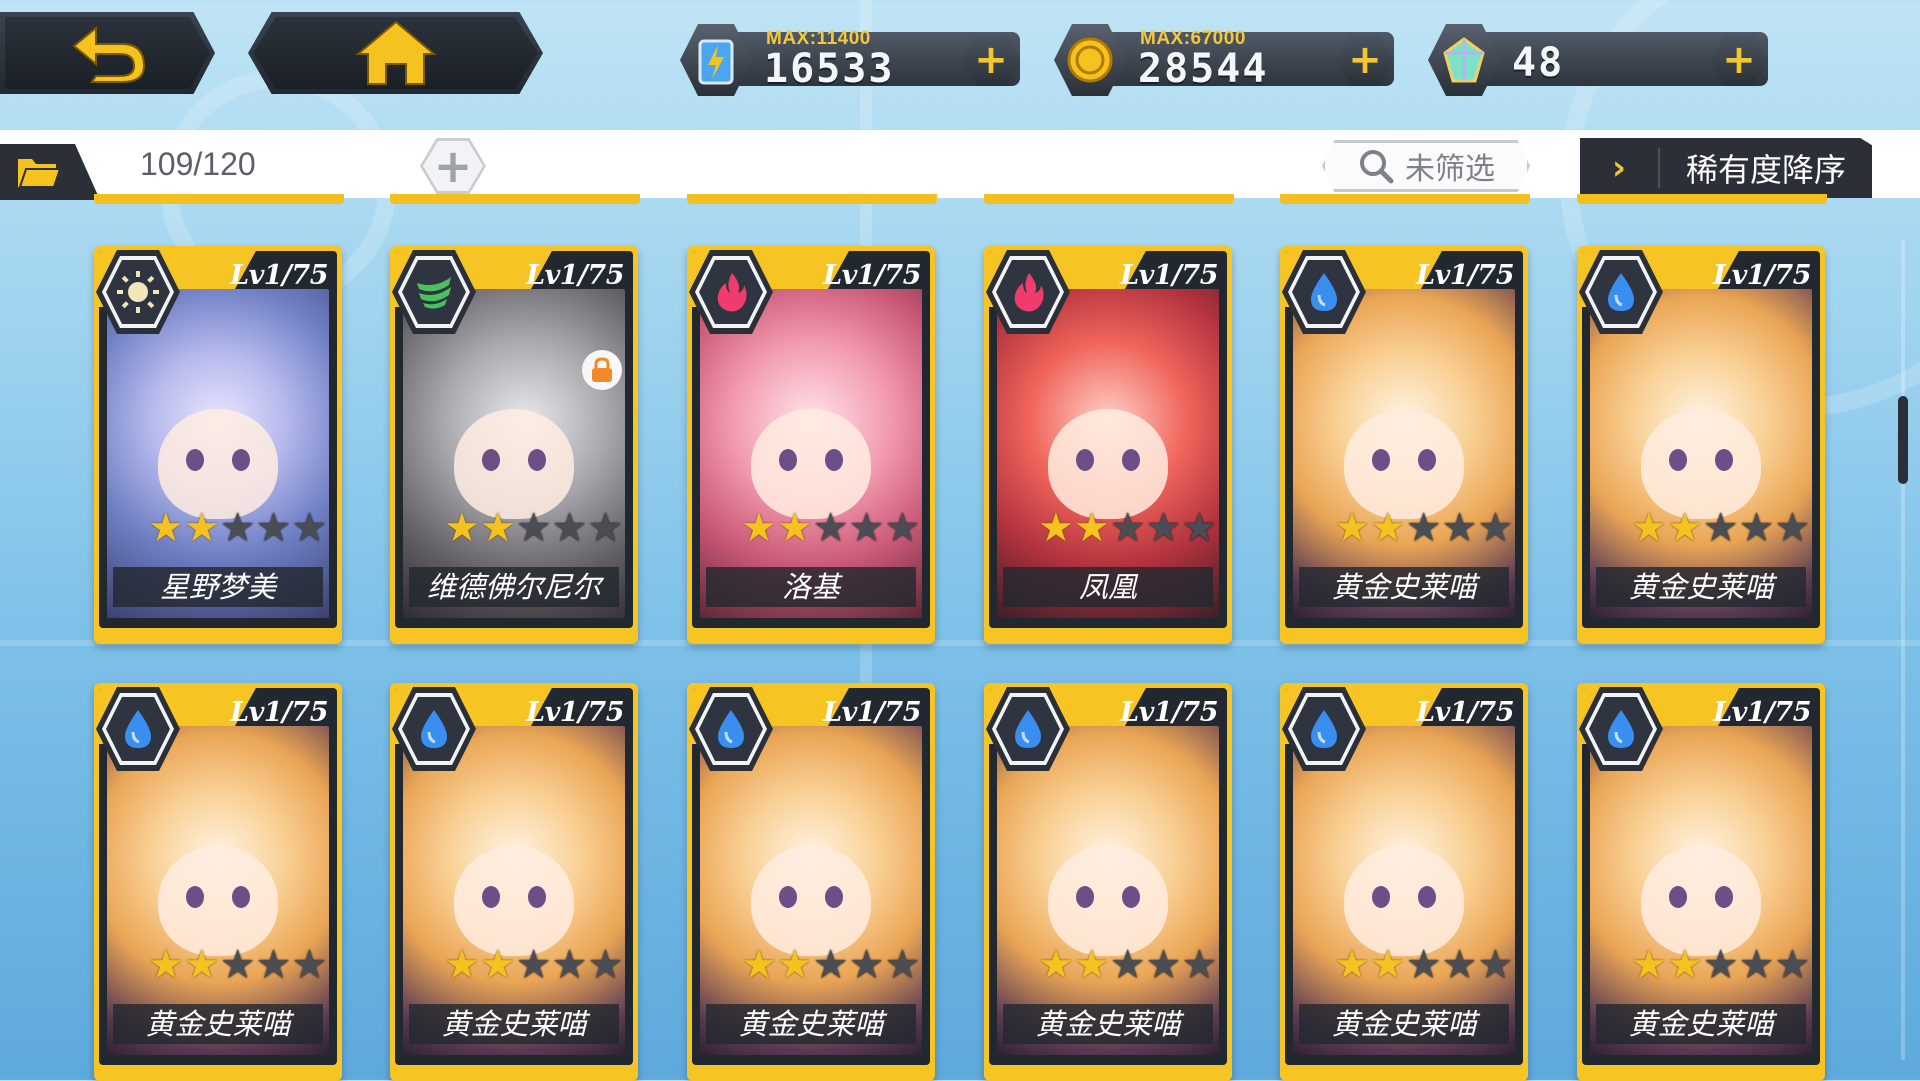  I want to click on energy-value: 16533, so click(829, 69).